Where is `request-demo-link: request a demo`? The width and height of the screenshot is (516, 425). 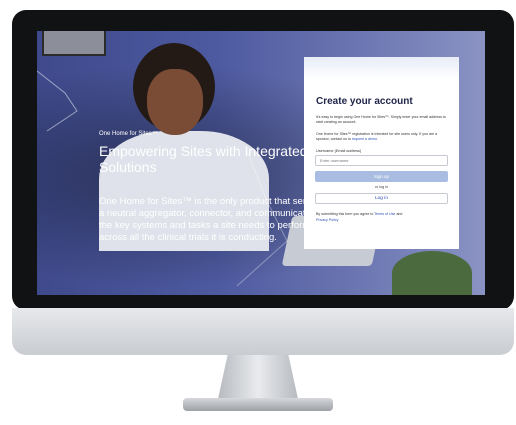 request-demo-link: request a demo is located at coordinates (364, 139).